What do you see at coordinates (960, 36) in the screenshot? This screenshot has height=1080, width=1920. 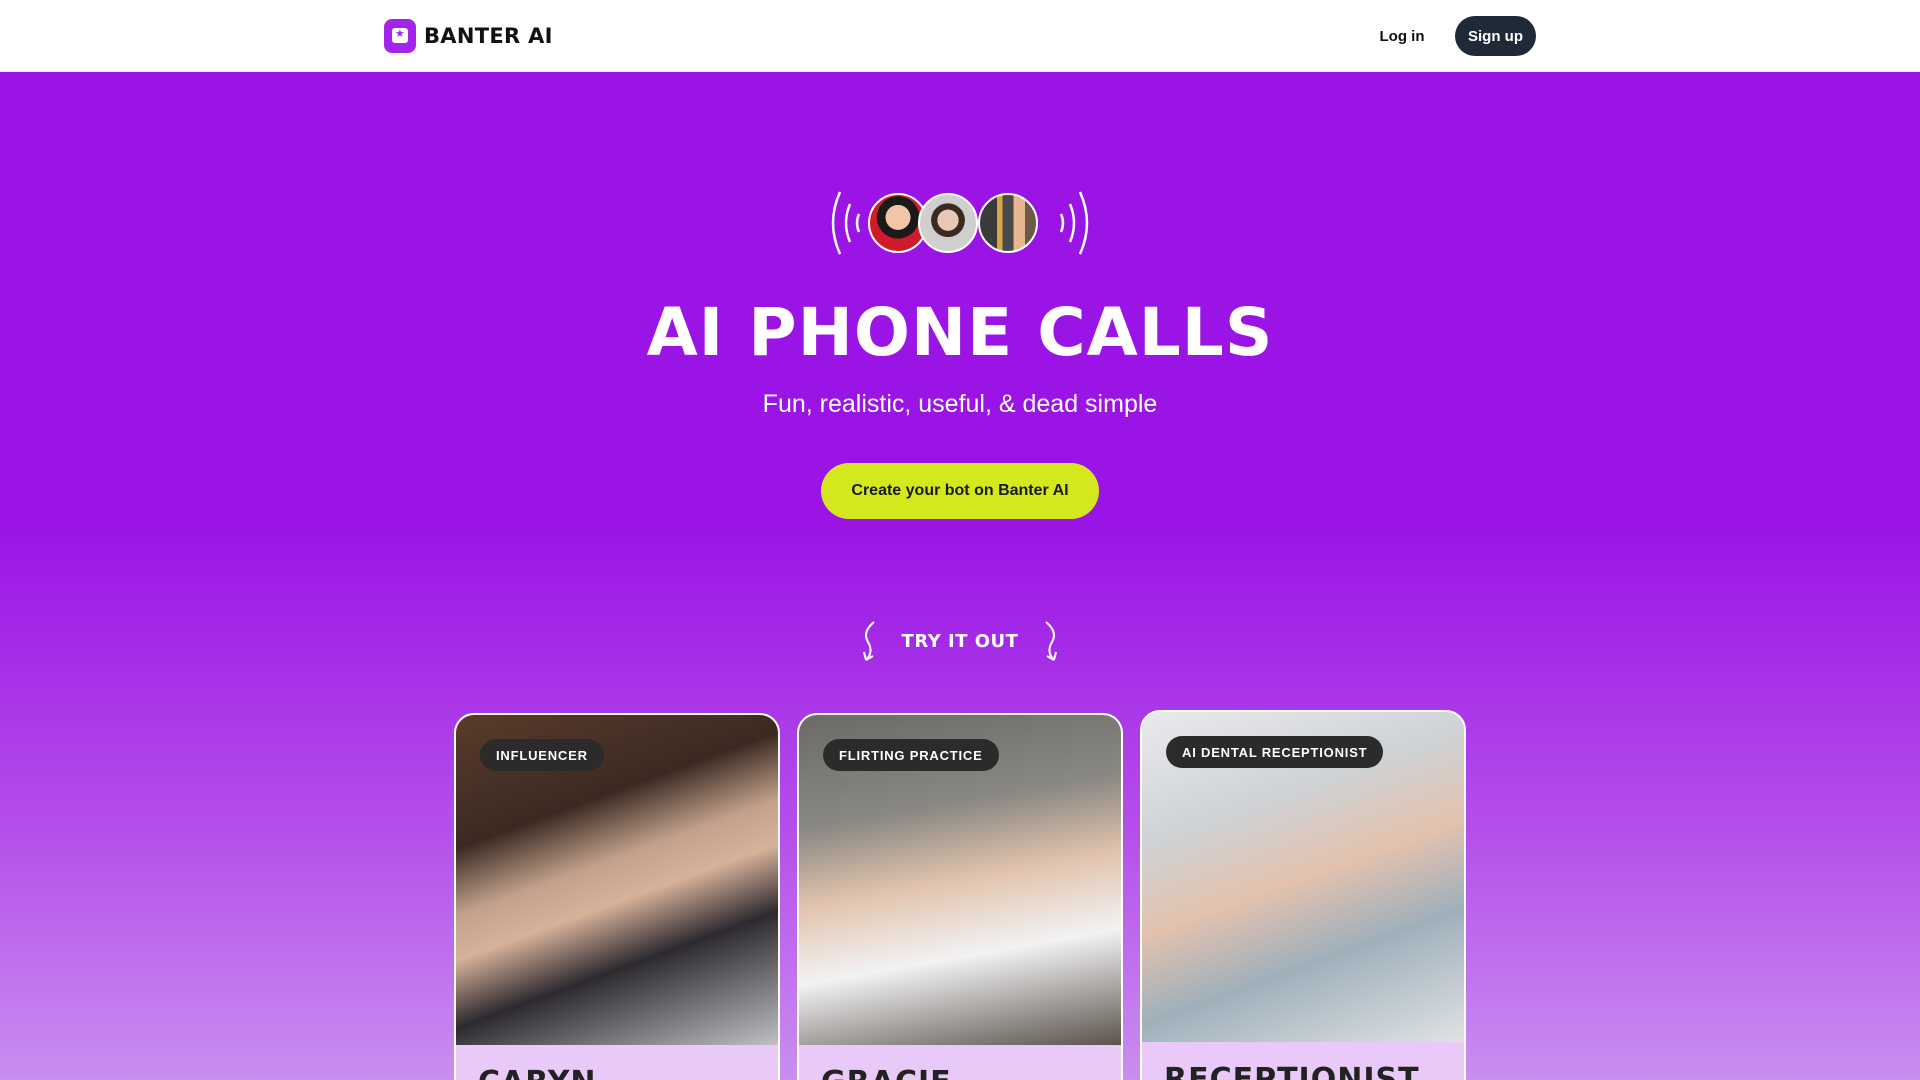 I see `top-navbar: BANTER AI Log in Sign up` at bounding box center [960, 36].